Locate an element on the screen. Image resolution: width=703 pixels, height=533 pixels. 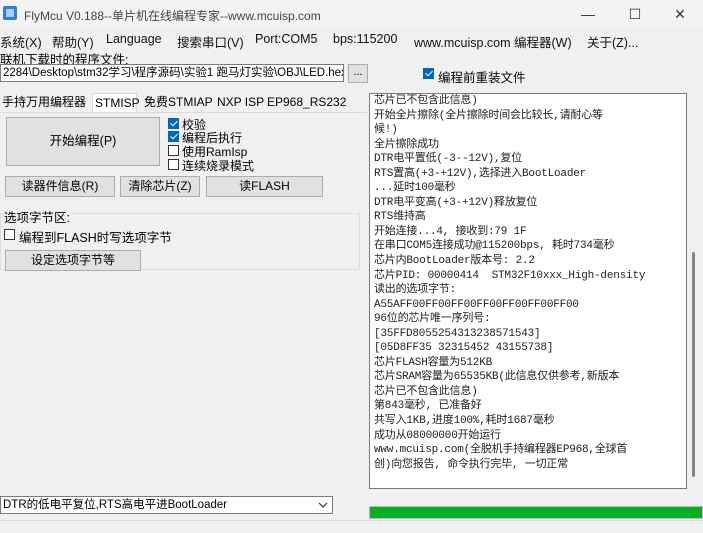
verify-checkbox is located at coordinates (173, 123).